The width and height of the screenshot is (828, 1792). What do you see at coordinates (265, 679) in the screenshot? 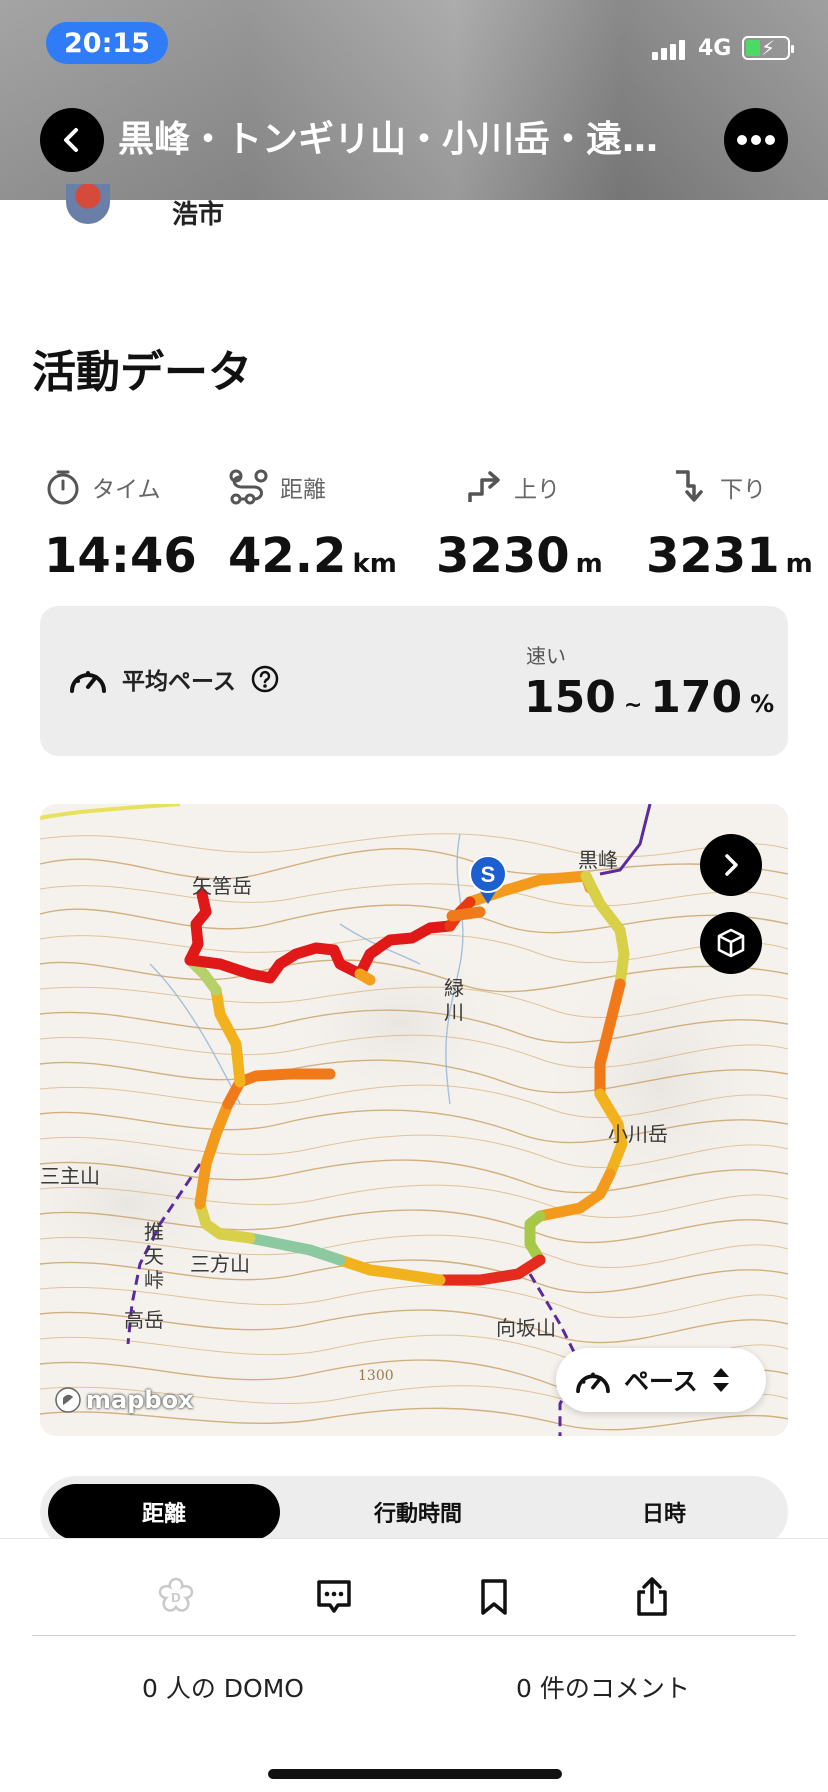
I see `help-icon` at bounding box center [265, 679].